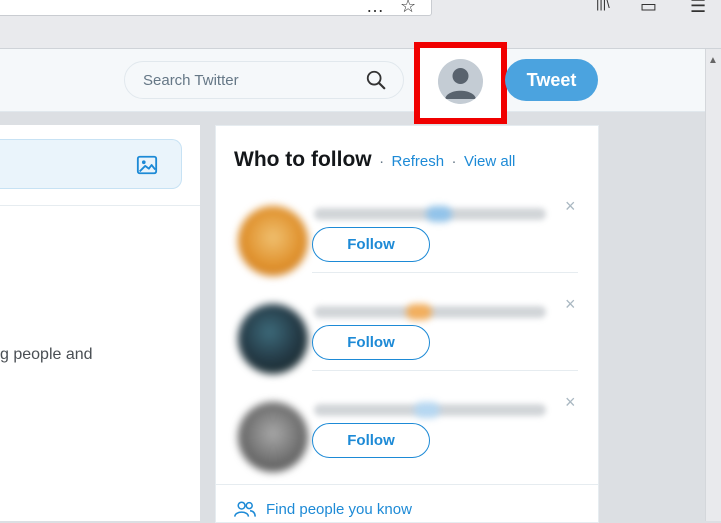  What do you see at coordinates (374, 160) in the screenshot?
I see `who-to-follow-header: Who to follow · Refresh · View all` at bounding box center [374, 160].